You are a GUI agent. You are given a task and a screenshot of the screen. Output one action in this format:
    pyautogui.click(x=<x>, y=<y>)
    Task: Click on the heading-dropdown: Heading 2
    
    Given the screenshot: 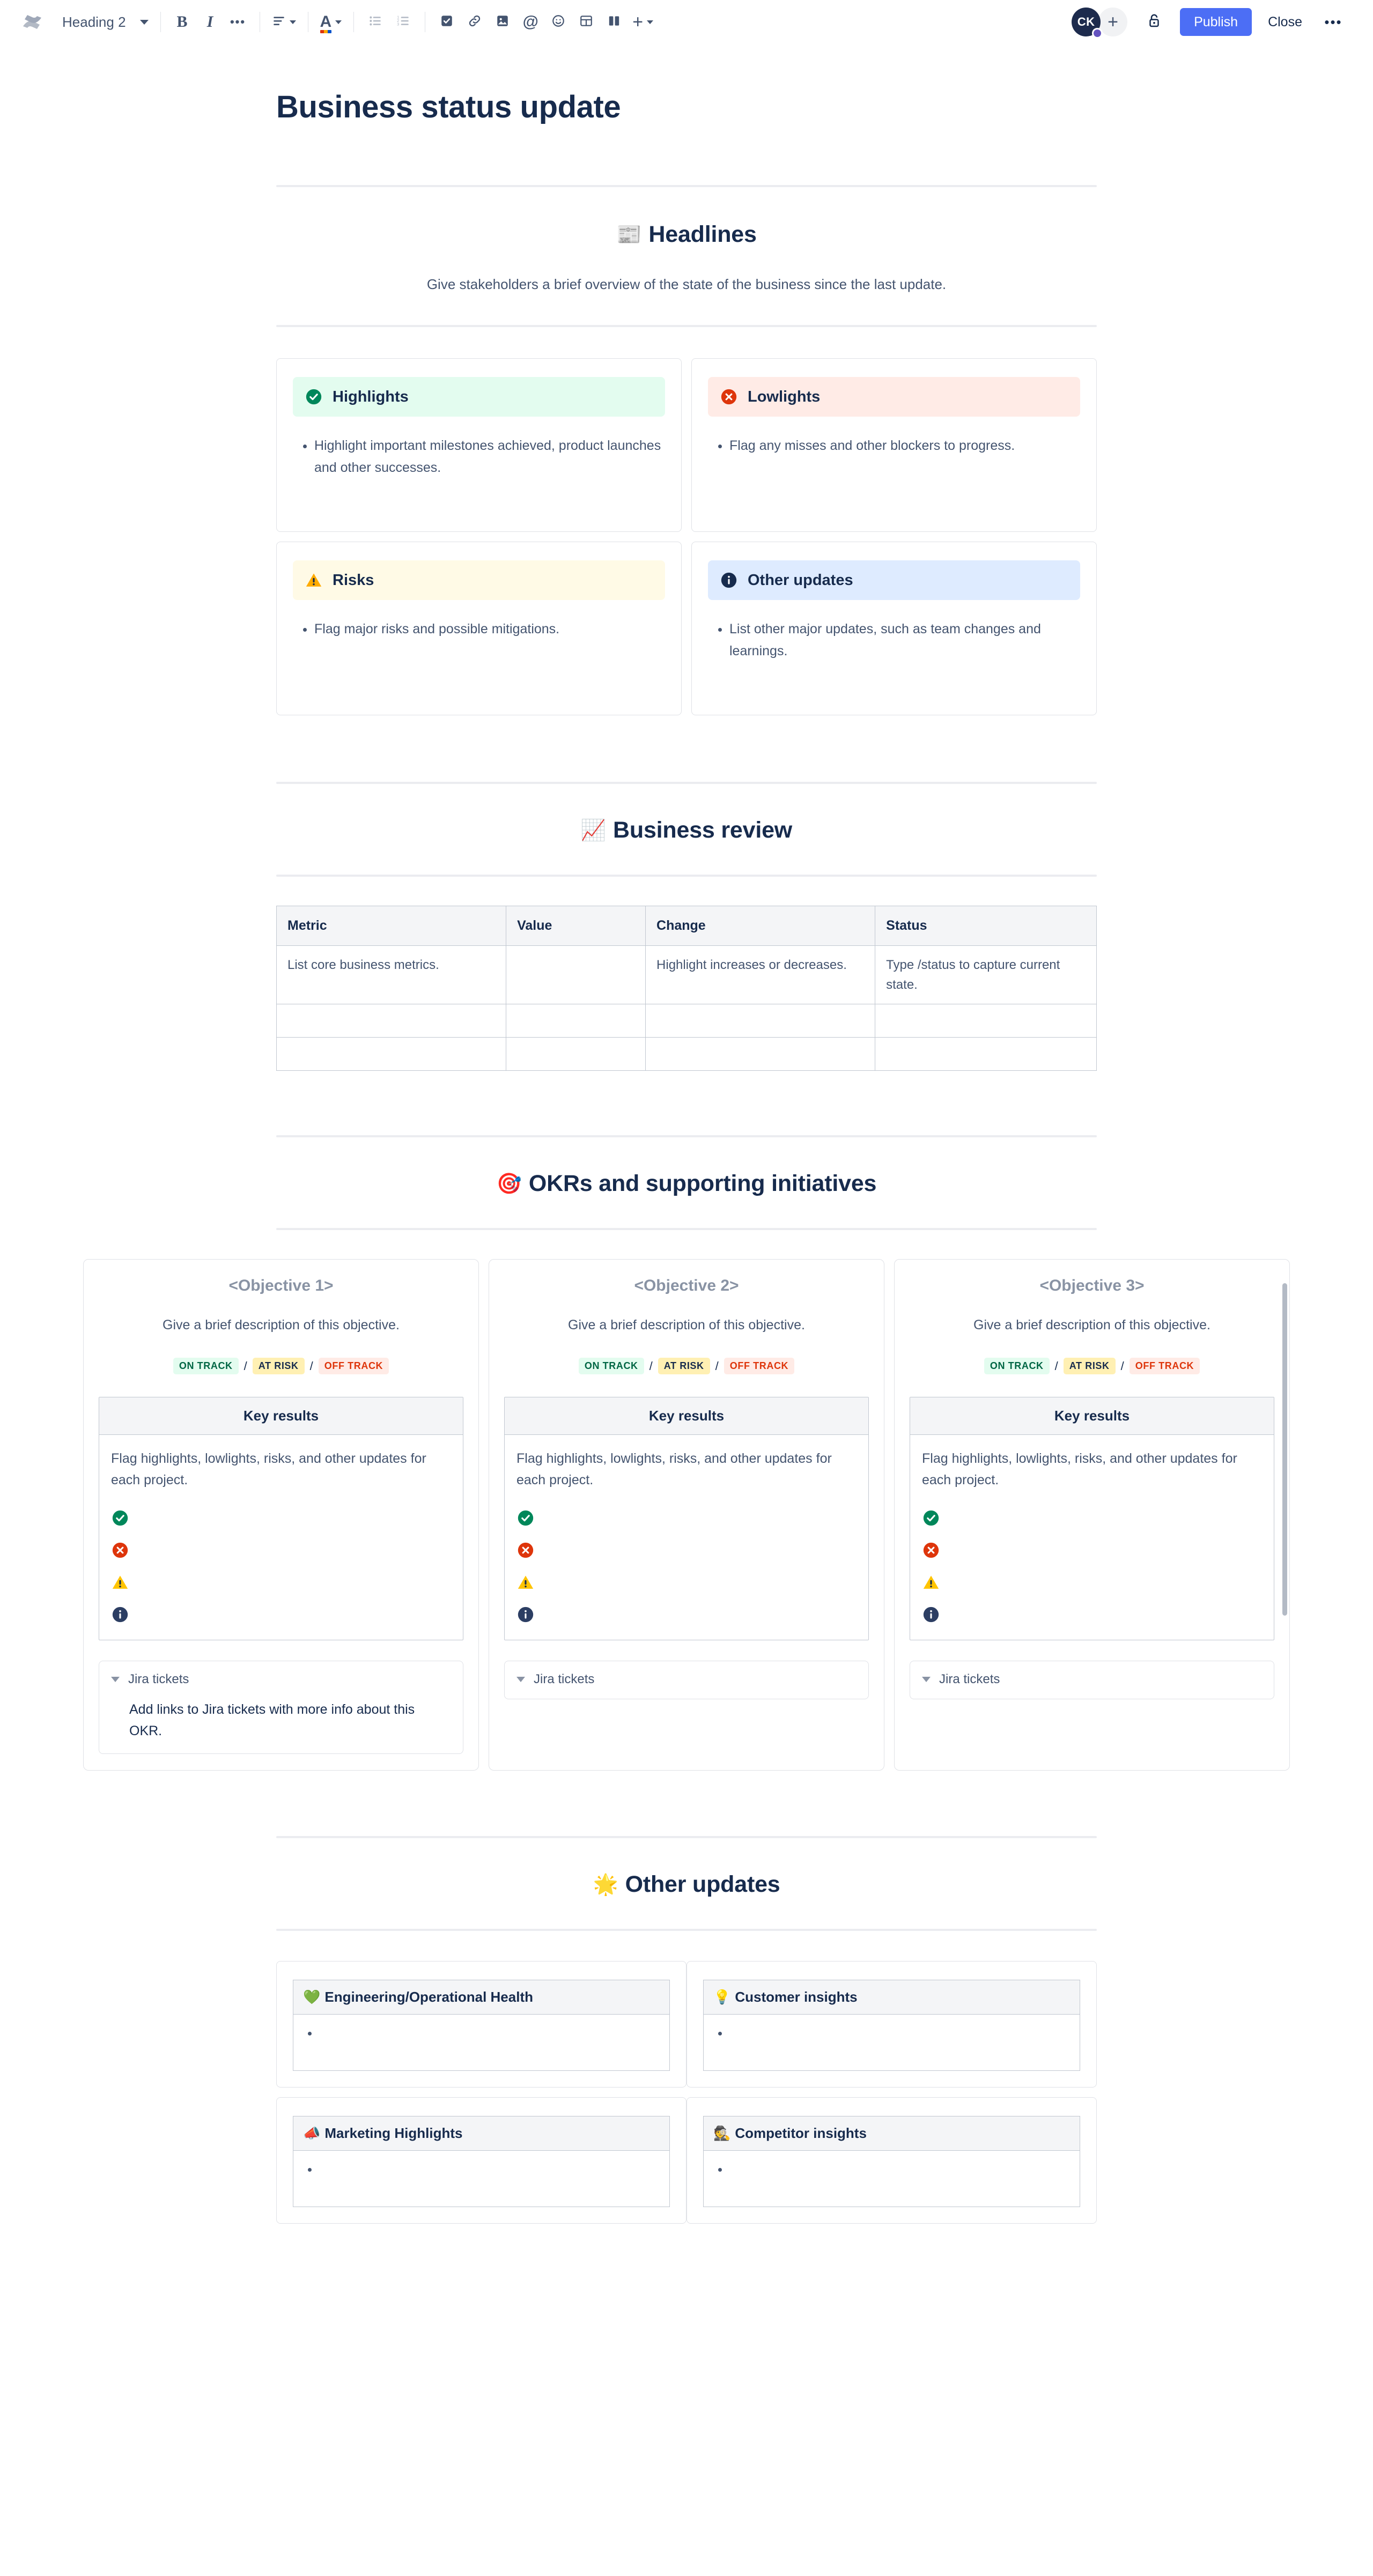 What is the action you would take?
    pyautogui.click(x=99, y=22)
    